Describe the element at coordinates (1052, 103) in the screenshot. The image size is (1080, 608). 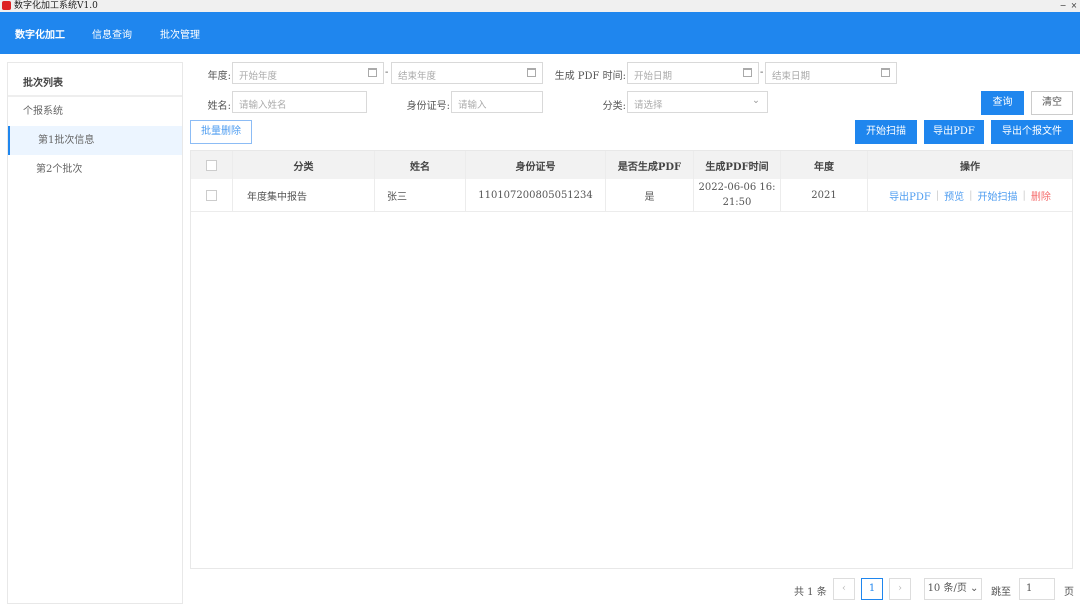
I see `clear-button: 清空` at that location.